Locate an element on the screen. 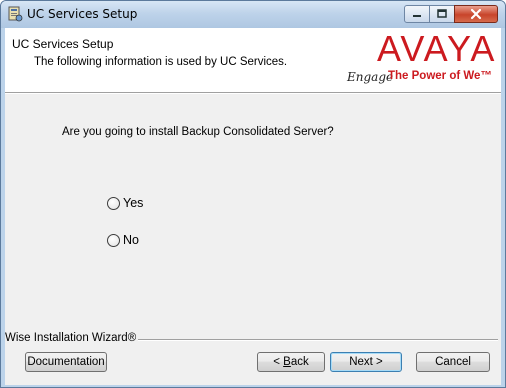 The height and width of the screenshot is (388, 506). back-rest: ack is located at coordinates (299, 362).